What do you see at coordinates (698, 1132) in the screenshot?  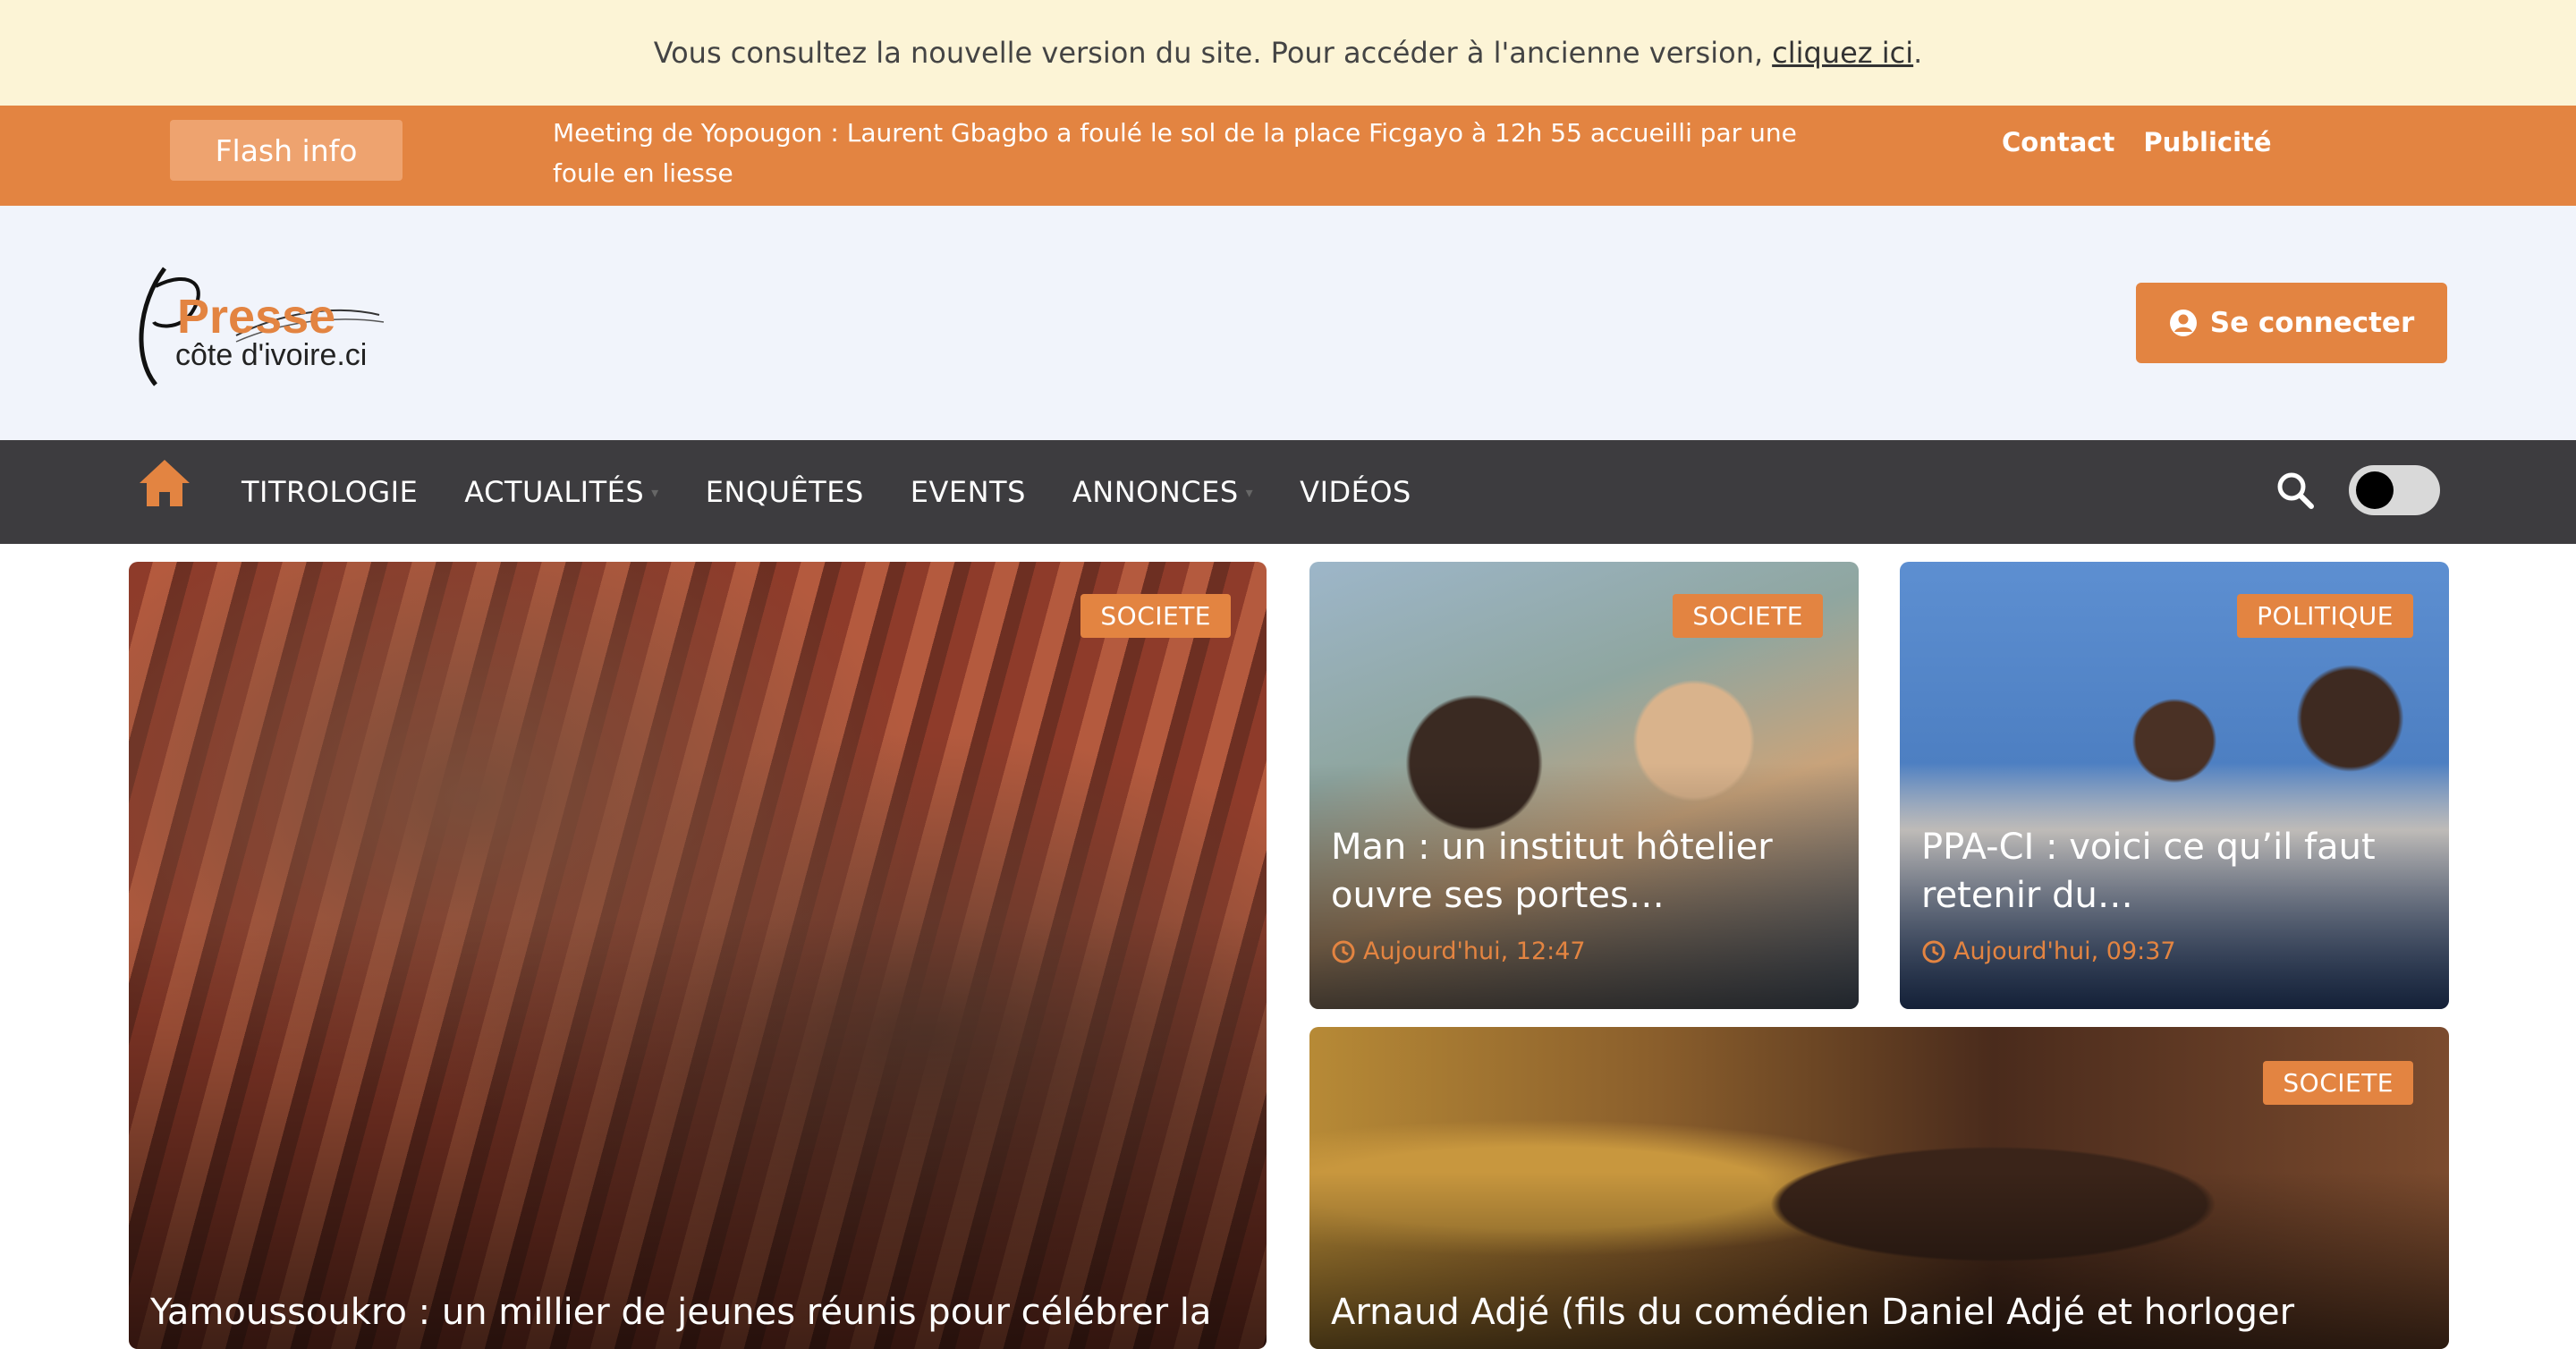 I see `card-overlay` at bounding box center [698, 1132].